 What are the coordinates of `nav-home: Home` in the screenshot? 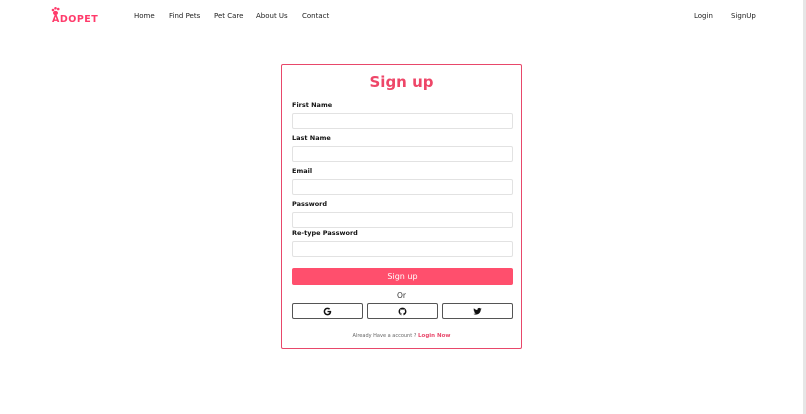 It's located at (144, 16).